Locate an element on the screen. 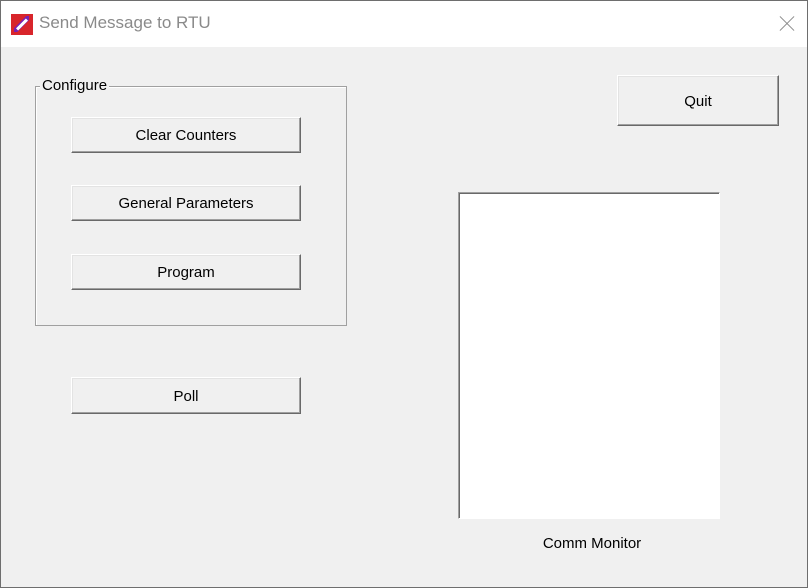  window-title: Send Message to RTU is located at coordinates (125, 22).